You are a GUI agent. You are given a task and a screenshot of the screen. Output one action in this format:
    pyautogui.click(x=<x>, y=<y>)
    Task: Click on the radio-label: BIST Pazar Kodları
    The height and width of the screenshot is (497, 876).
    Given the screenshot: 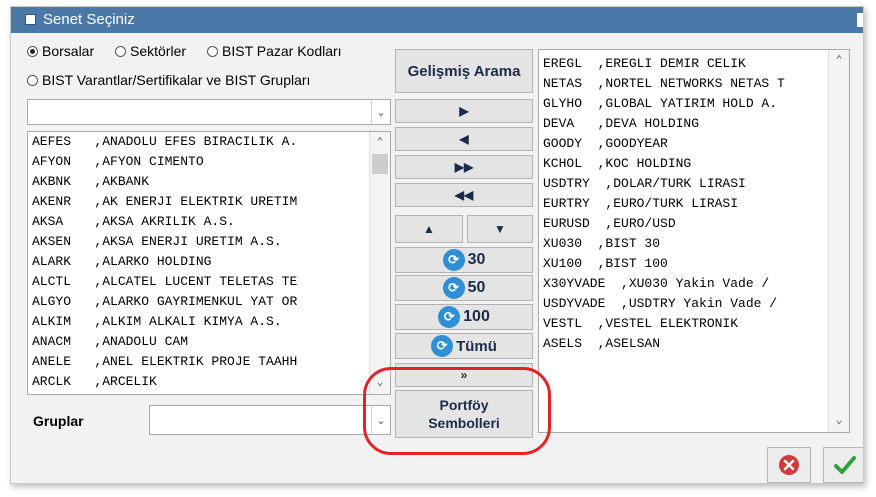 What is the action you would take?
    pyautogui.click(x=282, y=51)
    